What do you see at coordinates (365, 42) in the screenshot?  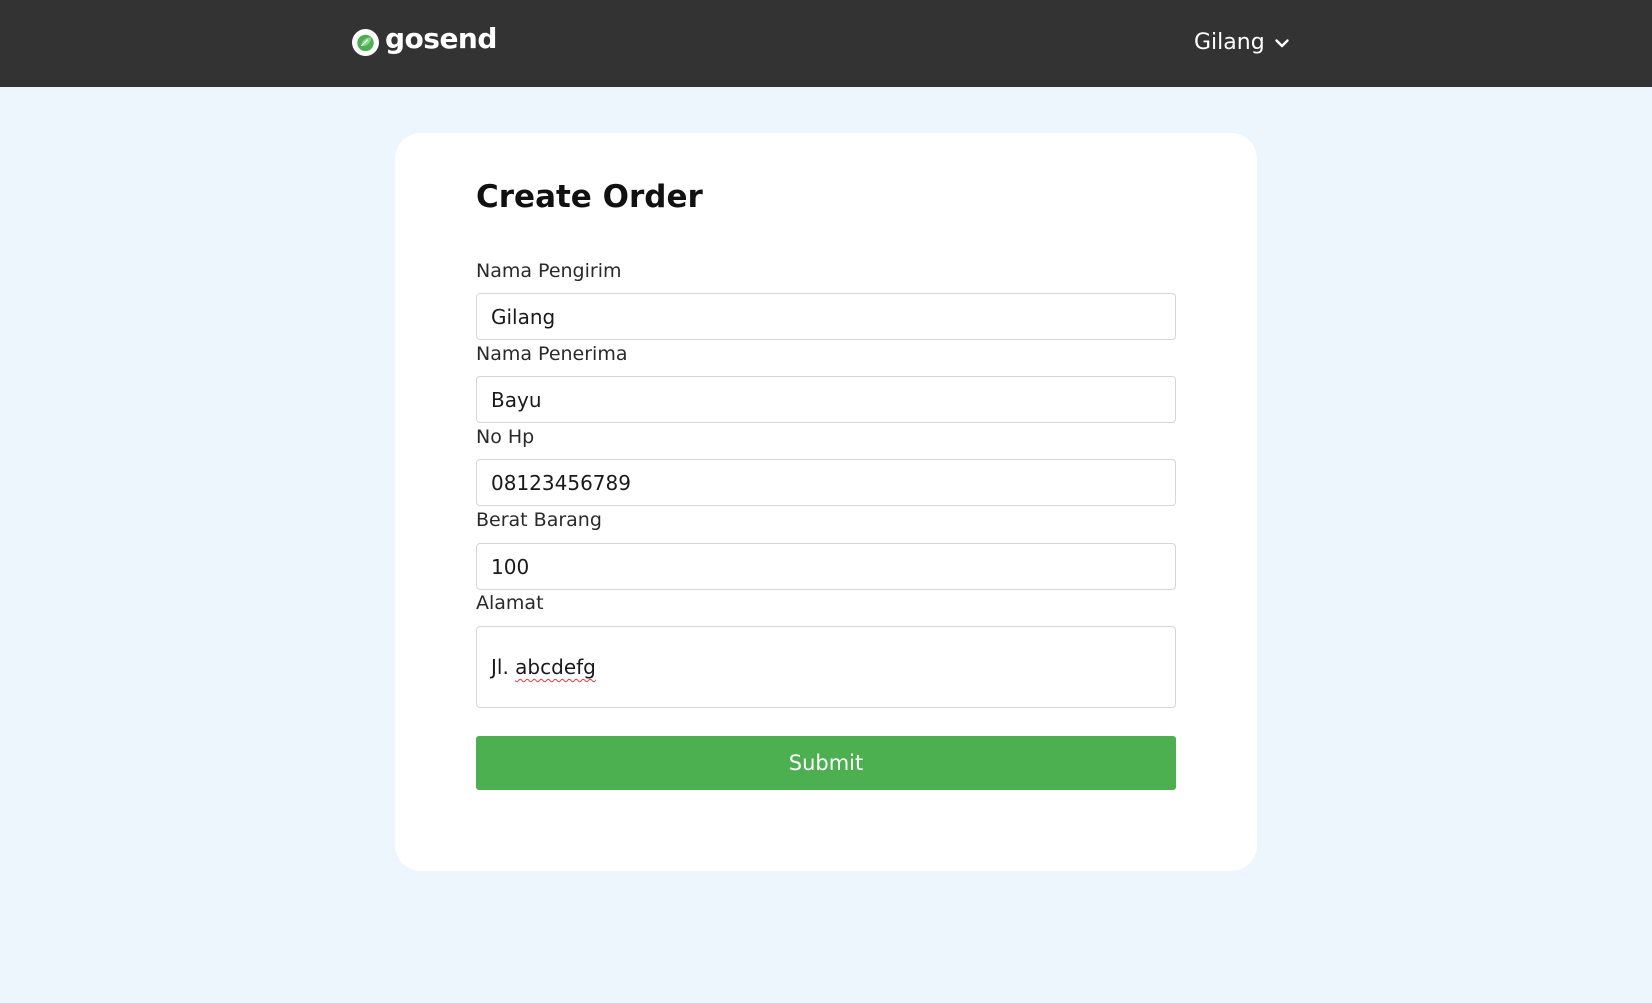 I see `gosend-leaf-logo-icon` at bounding box center [365, 42].